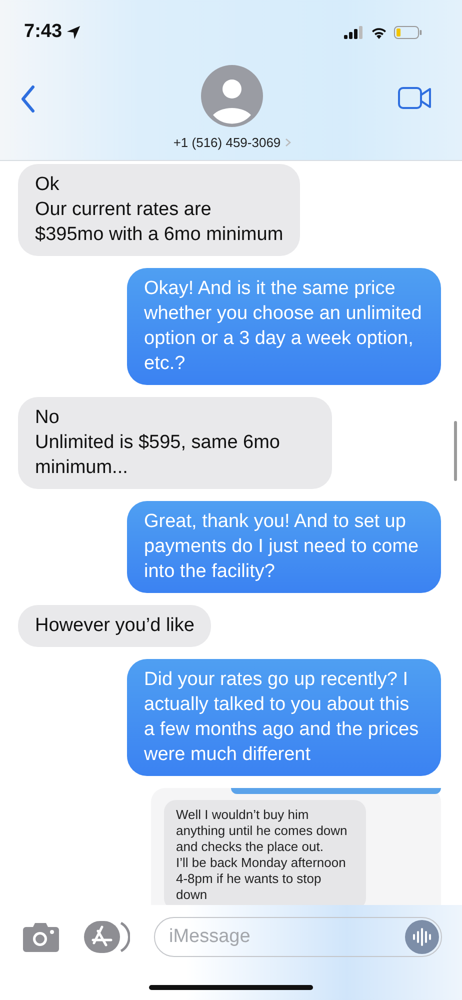 Image resolution: width=462 pixels, height=1000 pixels. I want to click on screenshot-message: Well I wouldn’t buy him anything until he comes down and checks the place out. I’ll be back Monday afternoon 4-8pm if he wants to stop down, so click(265, 852).